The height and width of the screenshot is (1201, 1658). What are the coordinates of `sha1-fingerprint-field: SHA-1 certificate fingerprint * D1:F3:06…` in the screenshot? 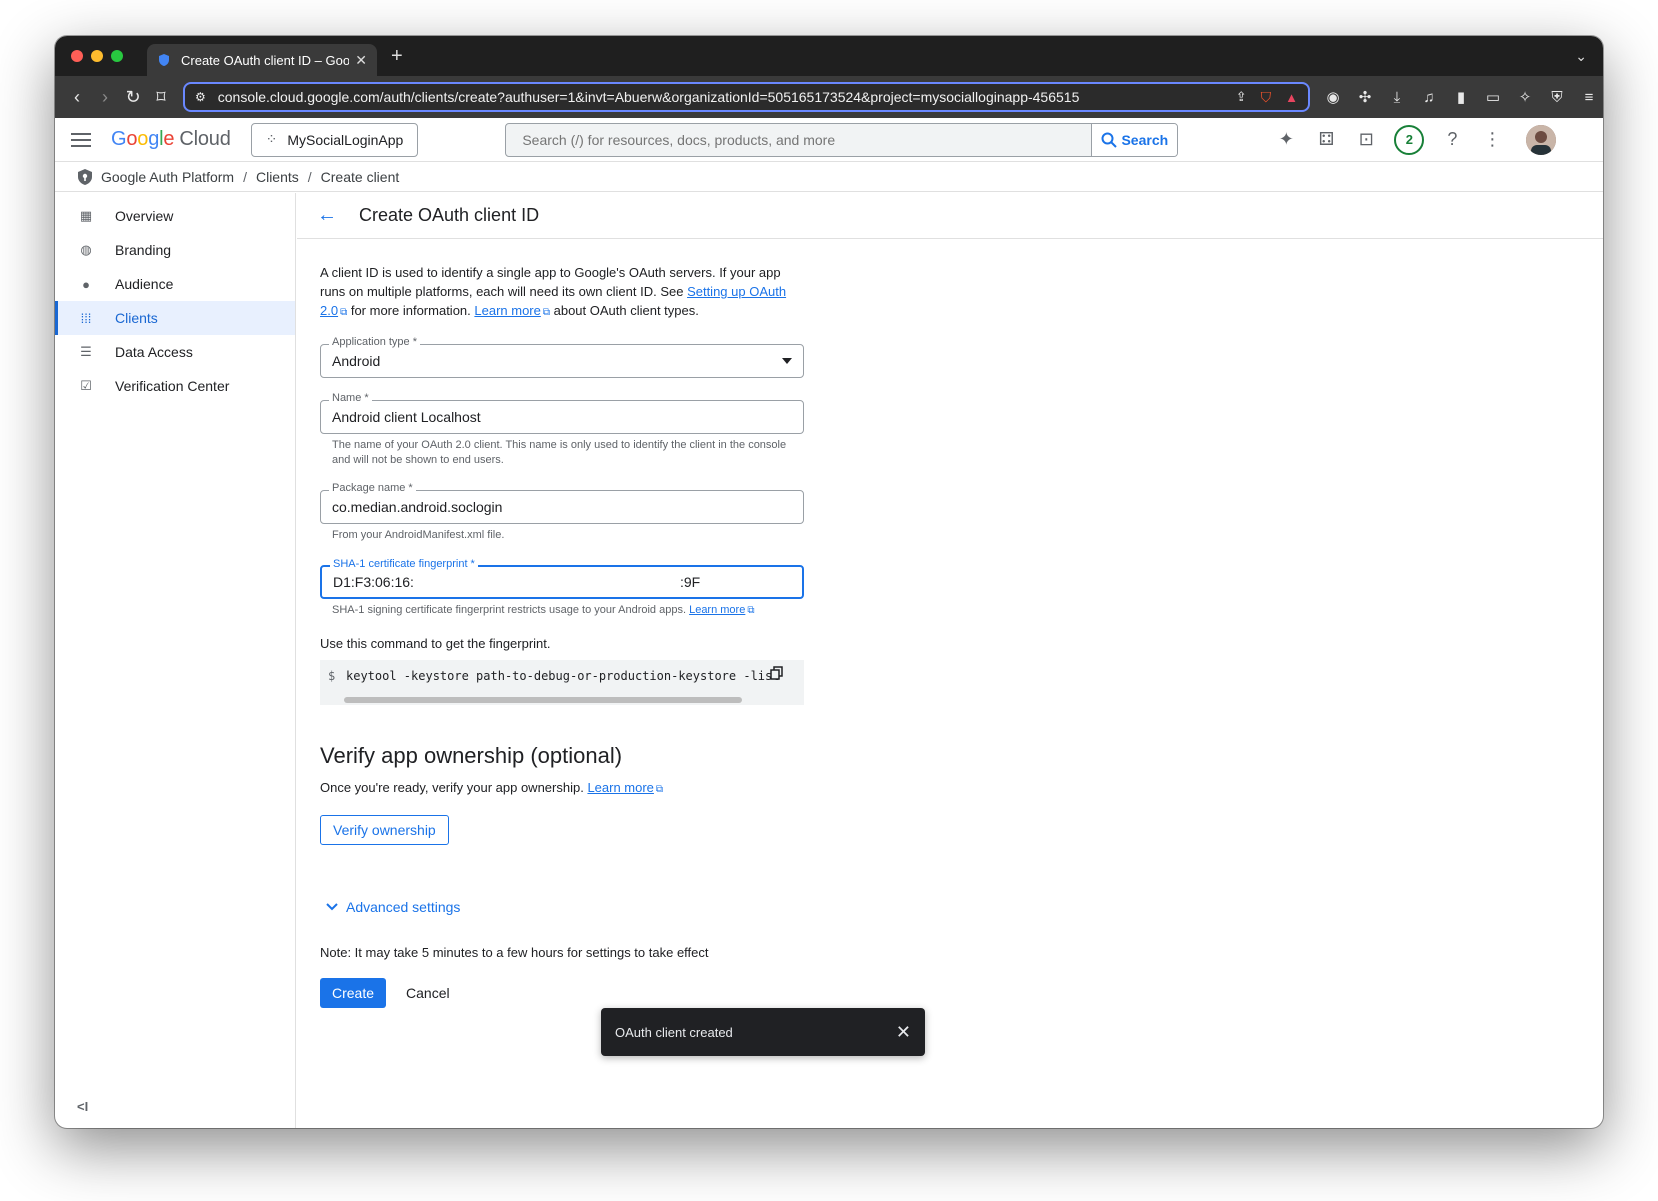 It's located at (562, 578).